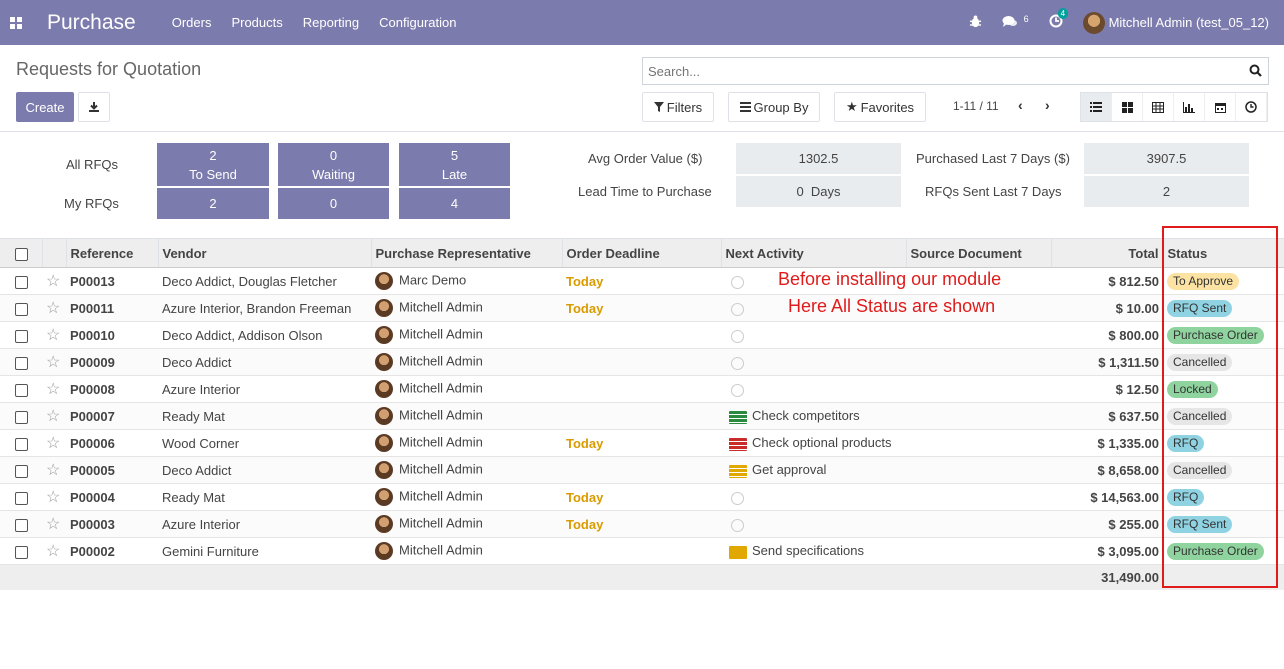 The width and height of the screenshot is (1284, 669). What do you see at coordinates (821, 442) in the screenshot?
I see `activity-summary: Check optional products` at bounding box center [821, 442].